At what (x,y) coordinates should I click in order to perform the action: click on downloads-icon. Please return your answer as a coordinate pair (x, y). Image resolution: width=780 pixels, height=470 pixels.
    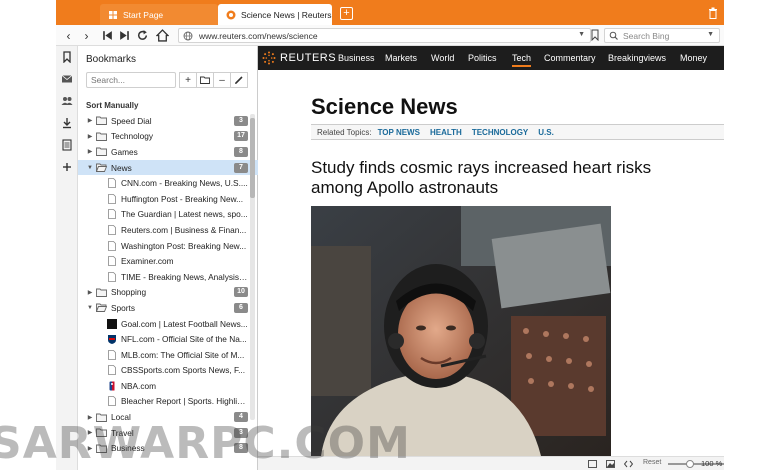
    Looking at the image, I should click on (67, 123).